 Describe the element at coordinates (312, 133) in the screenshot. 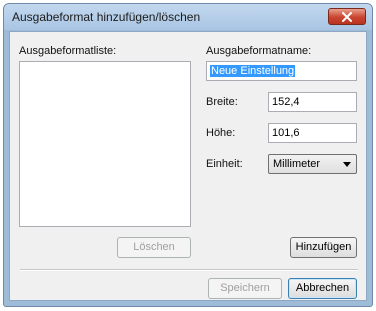

I see `height-field: 101,6` at that location.